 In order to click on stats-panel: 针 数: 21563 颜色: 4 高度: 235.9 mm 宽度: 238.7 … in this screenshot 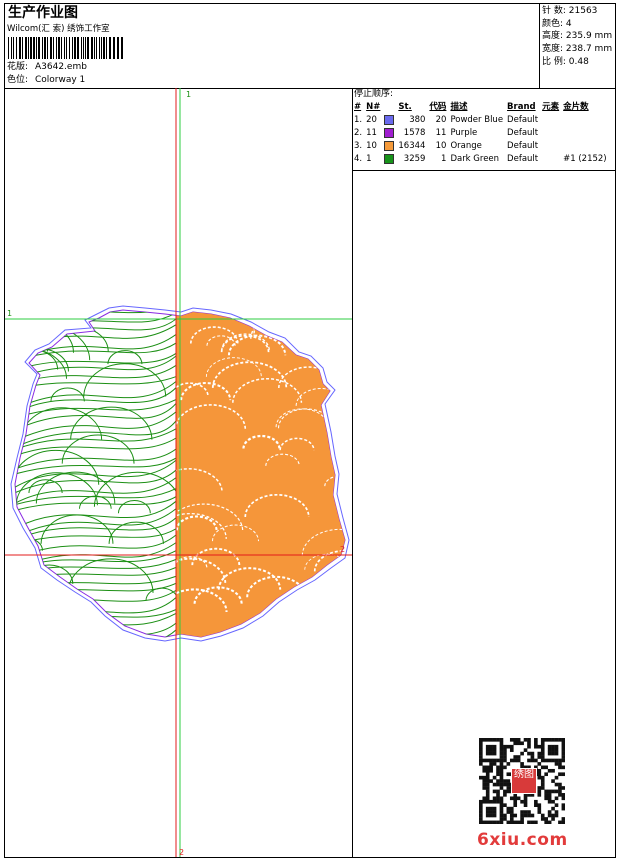, I will do `click(577, 37)`.